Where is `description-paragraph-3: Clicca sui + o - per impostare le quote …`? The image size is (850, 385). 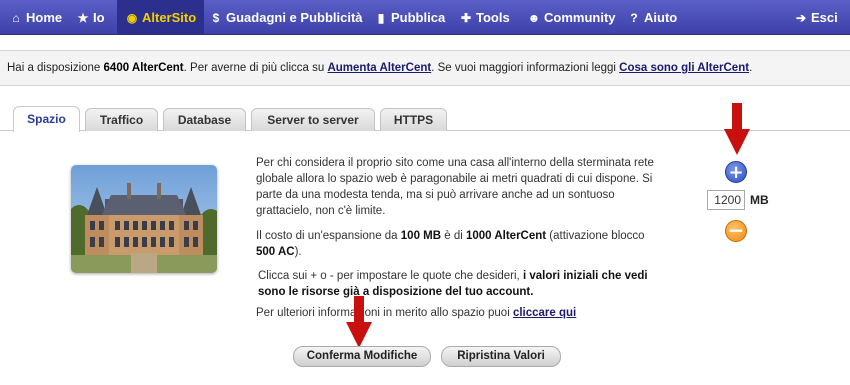 description-paragraph-3: Clicca sui + o - per impostare le quote … is located at coordinates (458, 284).